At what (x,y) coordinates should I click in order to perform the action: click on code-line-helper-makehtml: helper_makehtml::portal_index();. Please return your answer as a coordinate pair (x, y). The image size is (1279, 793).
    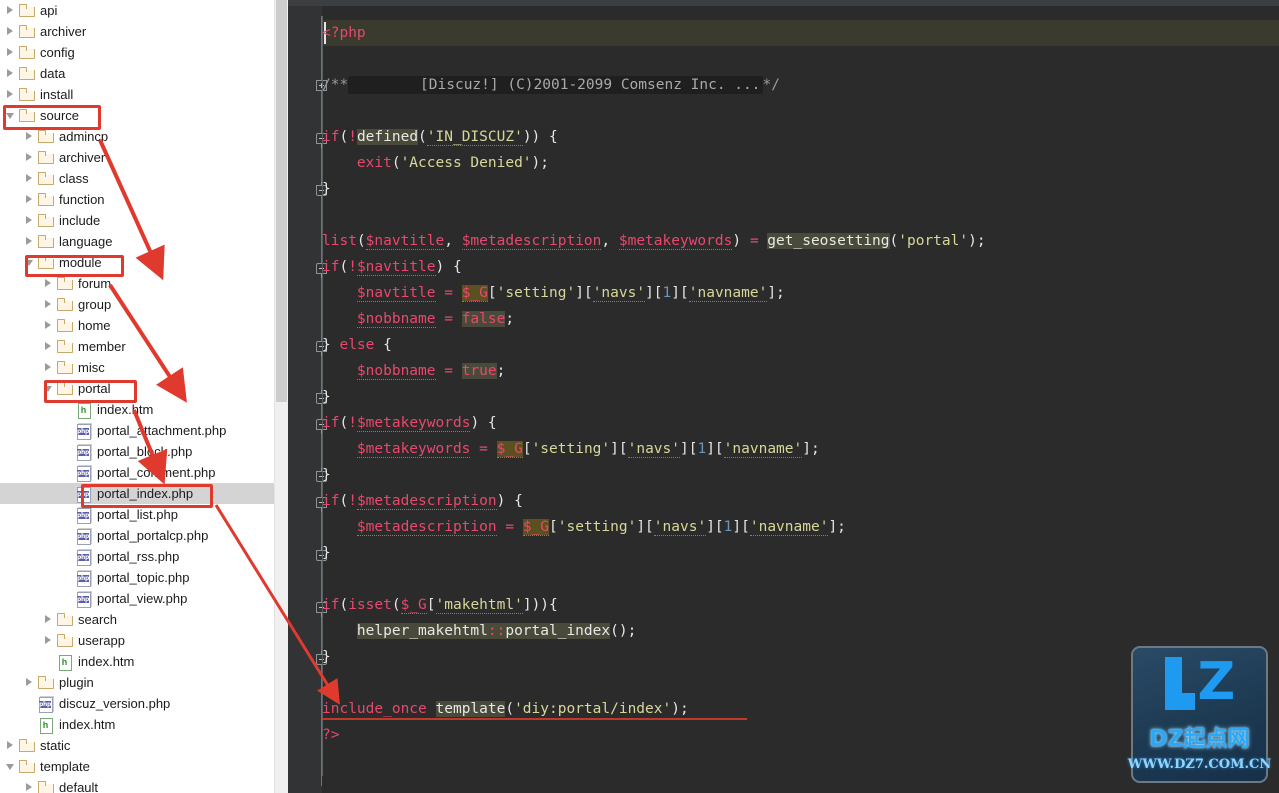
    Looking at the image, I should click on (479, 631).